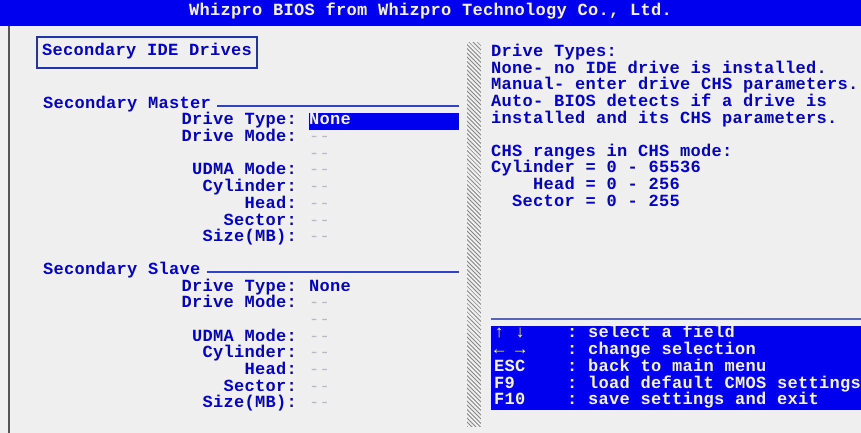 The height and width of the screenshot is (433, 861). What do you see at coordinates (510, 351) in the screenshot?
I see `key-name: ← →` at bounding box center [510, 351].